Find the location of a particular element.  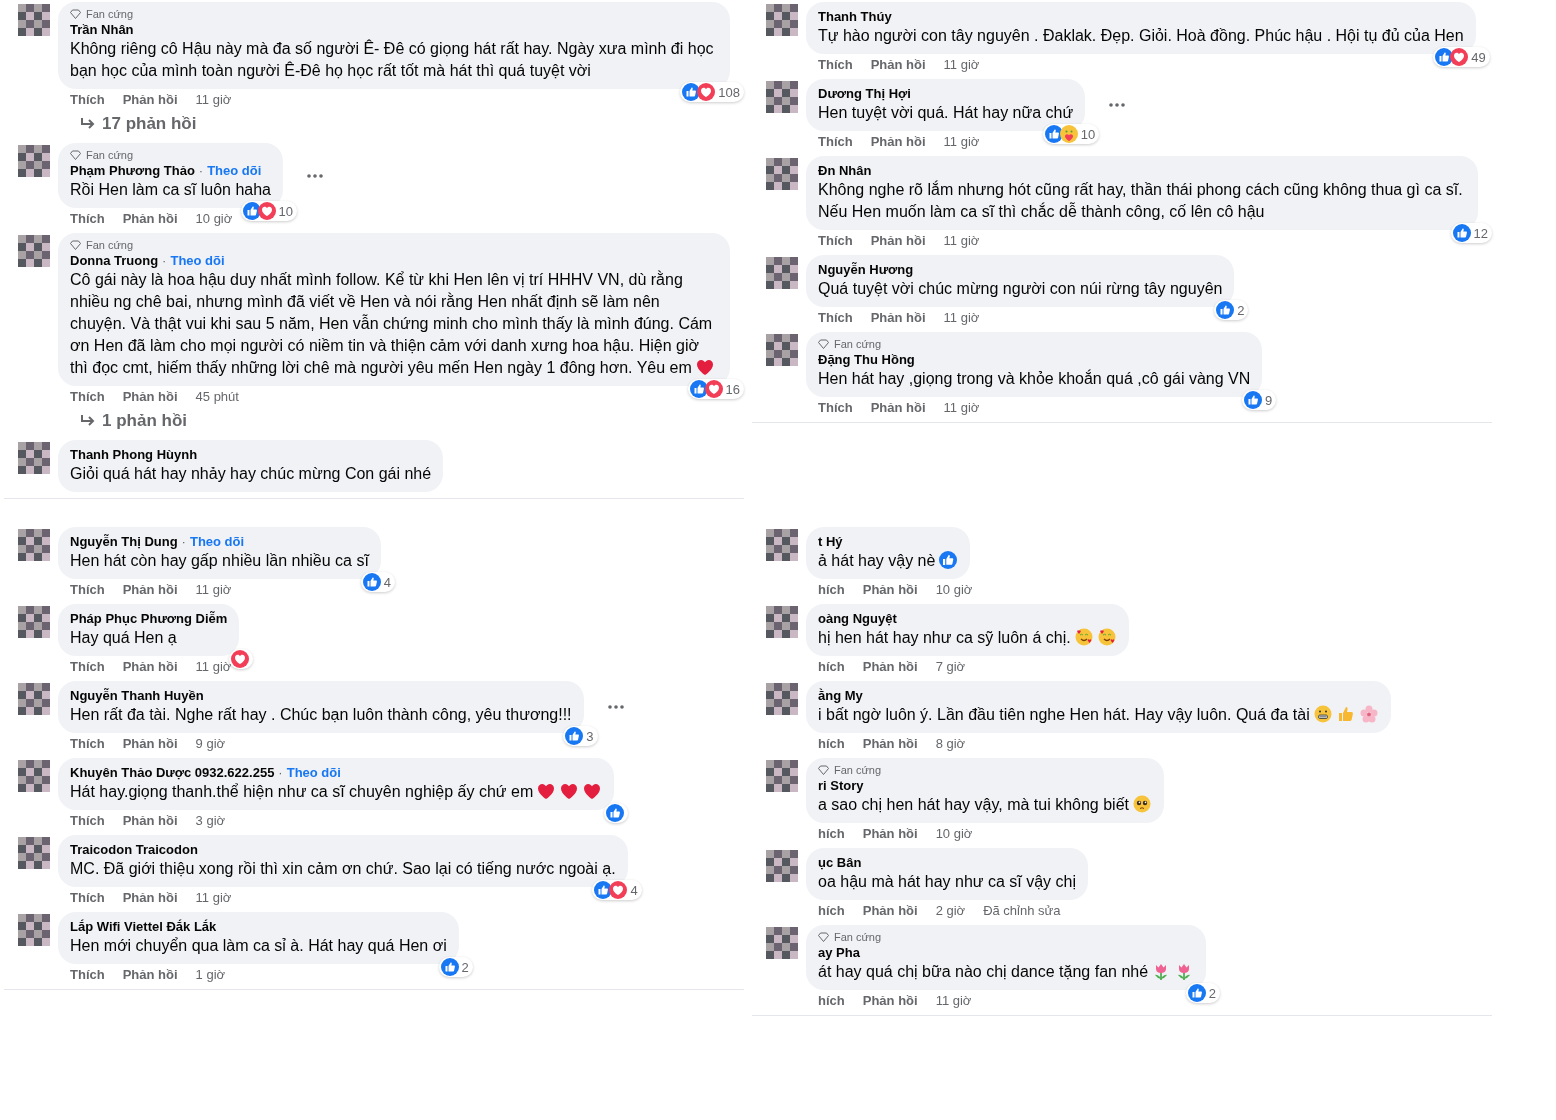

timestamp: 2 giờ is located at coordinates (950, 911).